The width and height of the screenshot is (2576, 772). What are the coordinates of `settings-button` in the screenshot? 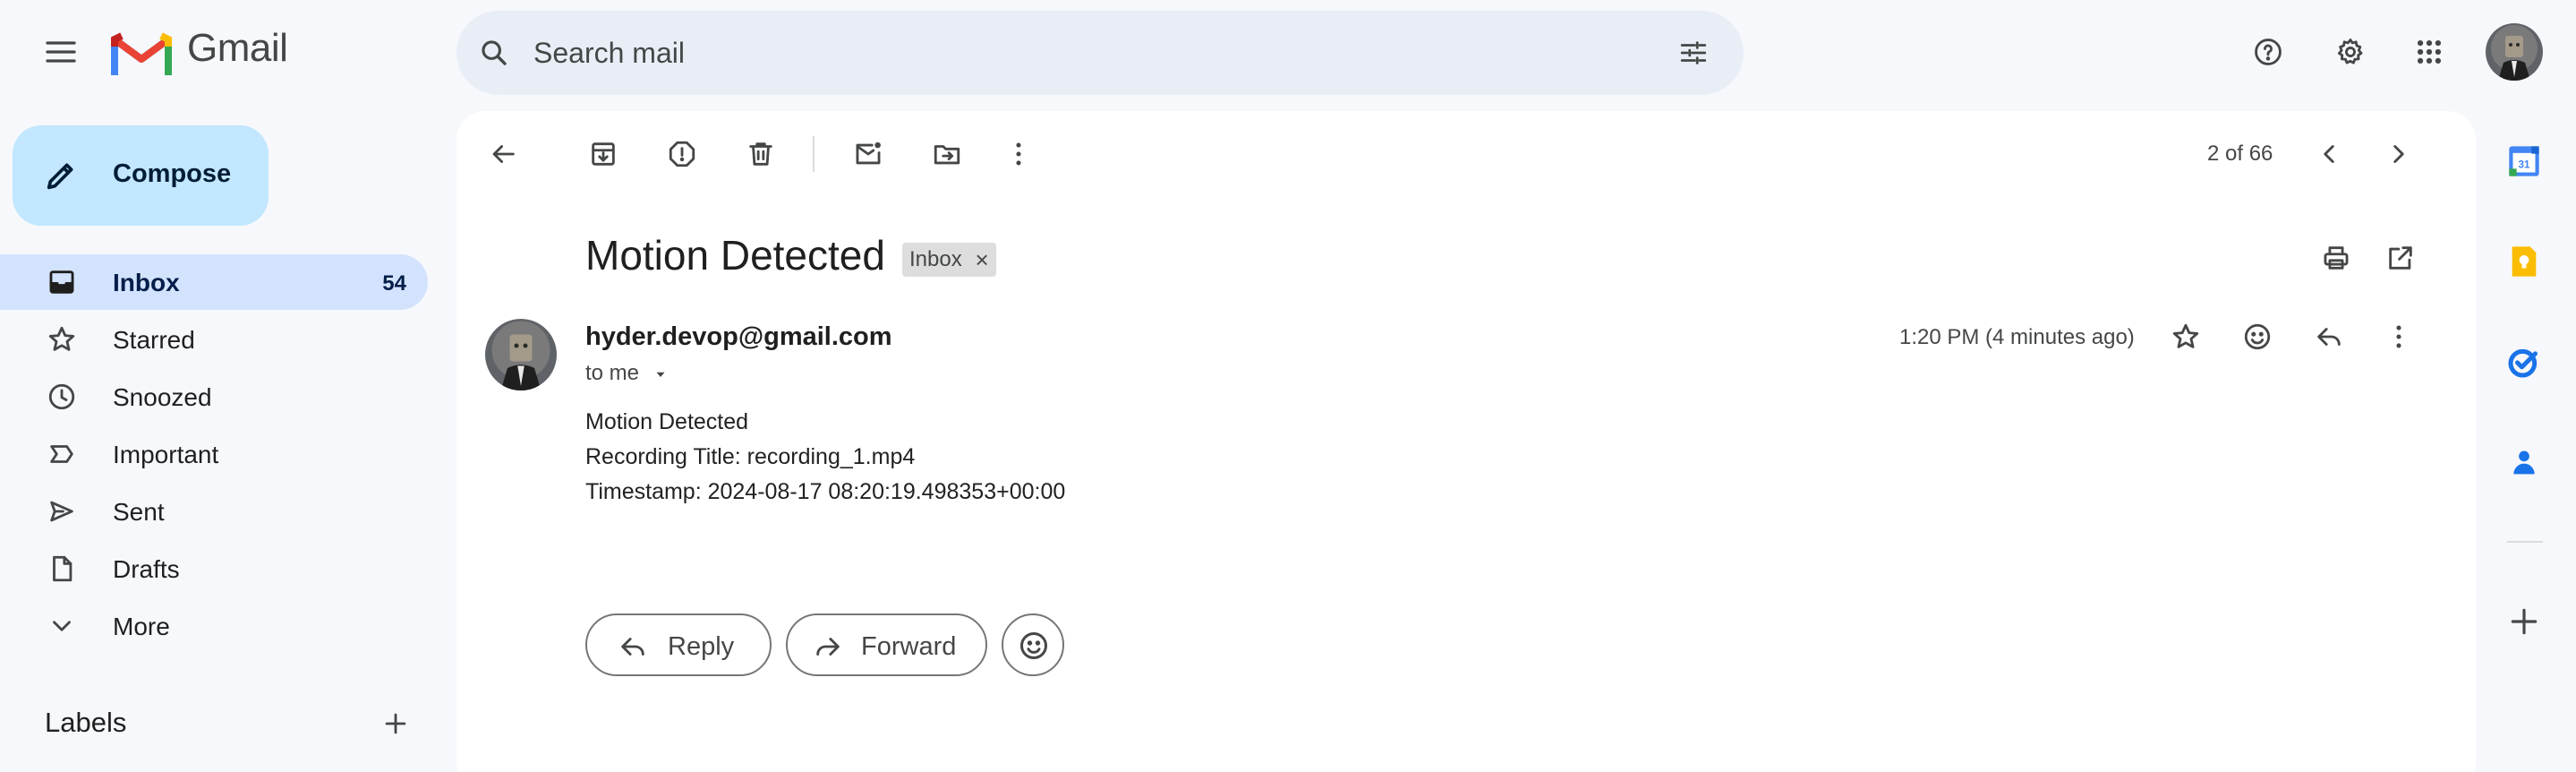 It's located at (2350, 51).